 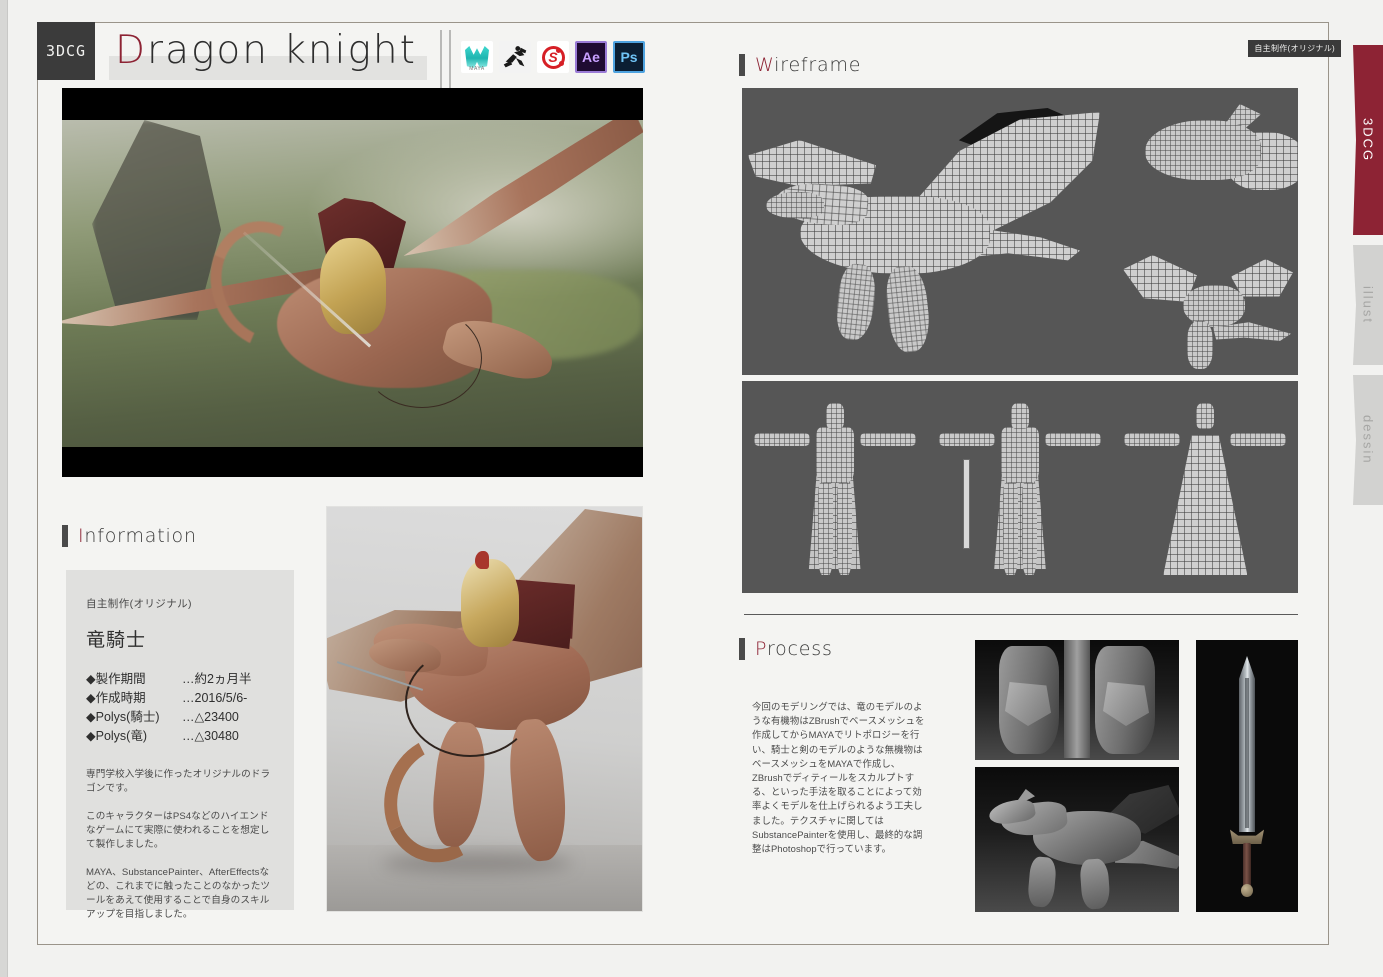 What do you see at coordinates (282, 50) in the screenshot?
I see `title-rest: ragon knight` at bounding box center [282, 50].